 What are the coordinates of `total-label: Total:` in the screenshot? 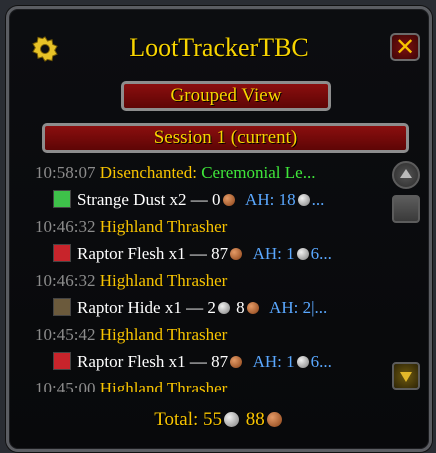 It's located at (179, 419).